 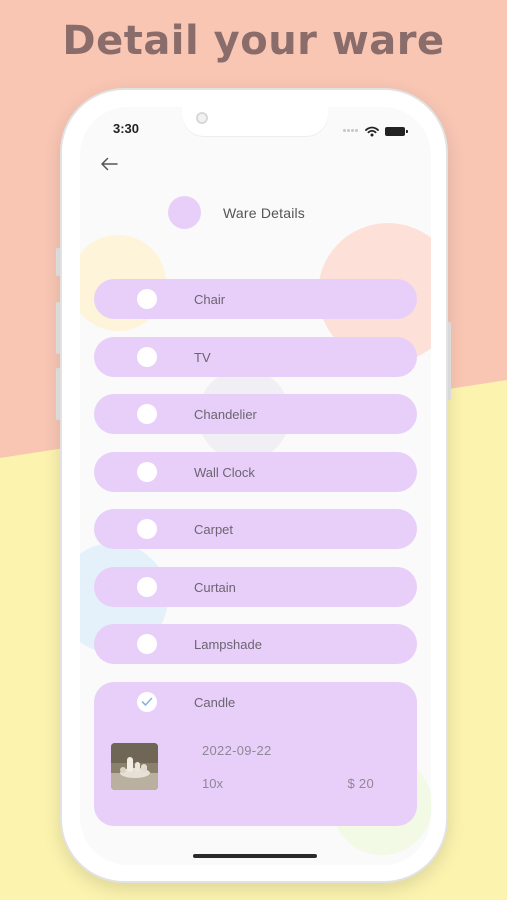 I want to click on ware-date: 2022-09-22, so click(x=237, y=750).